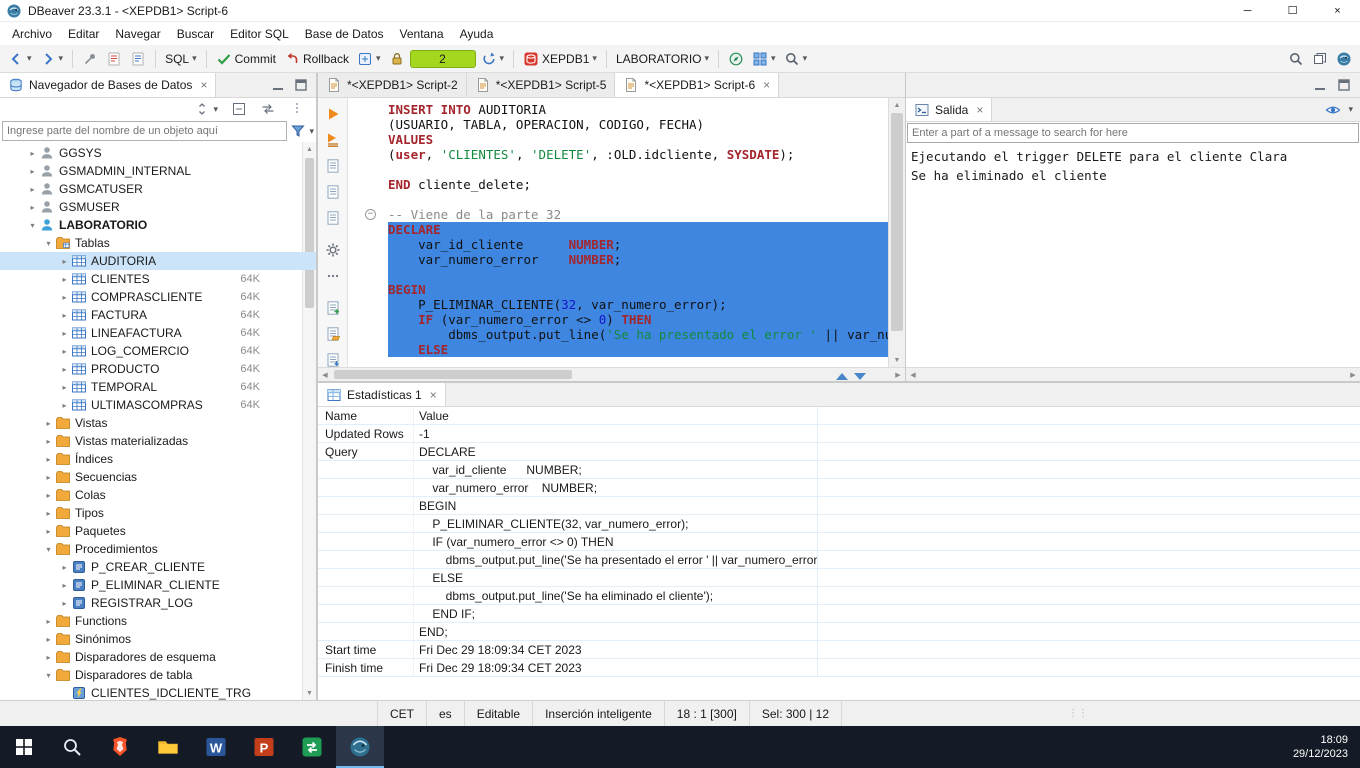 The height and width of the screenshot is (768, 1360). What do you see at coordinates (114, 59) in the screenshot?
I see `new-script-red` at bounding box center [114, 59].